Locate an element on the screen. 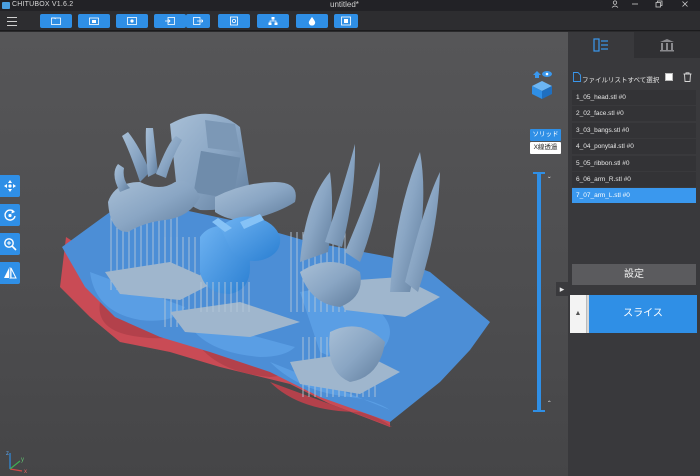  layer-slider-track is located at coordinates (539, 292).